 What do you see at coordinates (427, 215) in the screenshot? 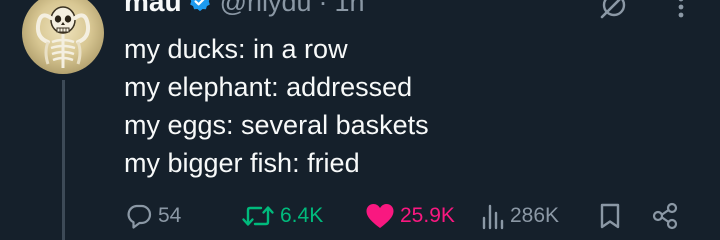
I see `like-count: 25.9K` at bounding box center [427, 215].